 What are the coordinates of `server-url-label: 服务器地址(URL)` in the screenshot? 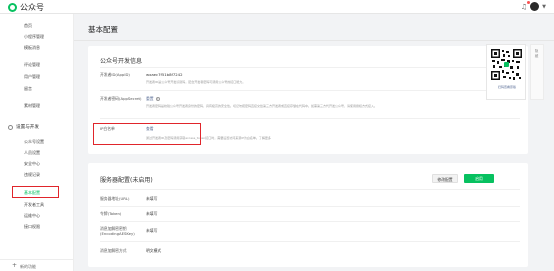 It's located at (115, 198).